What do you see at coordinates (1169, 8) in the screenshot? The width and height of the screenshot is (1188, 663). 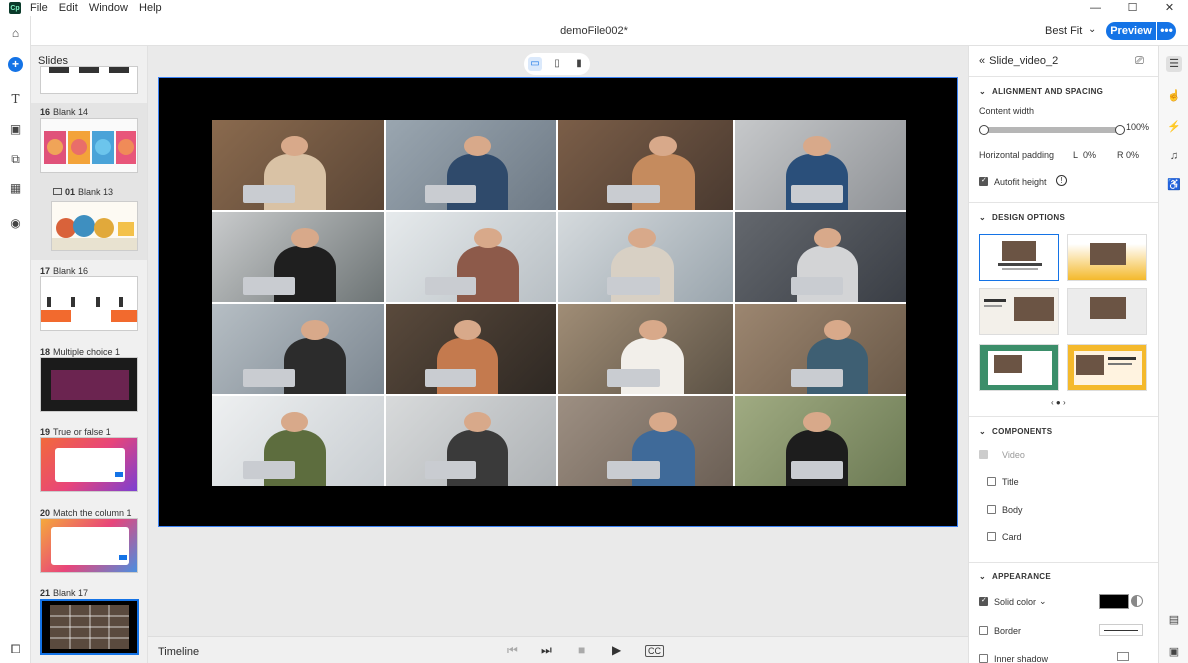 I see `close-window-button: ✕` at bounding box center [1169, 8].